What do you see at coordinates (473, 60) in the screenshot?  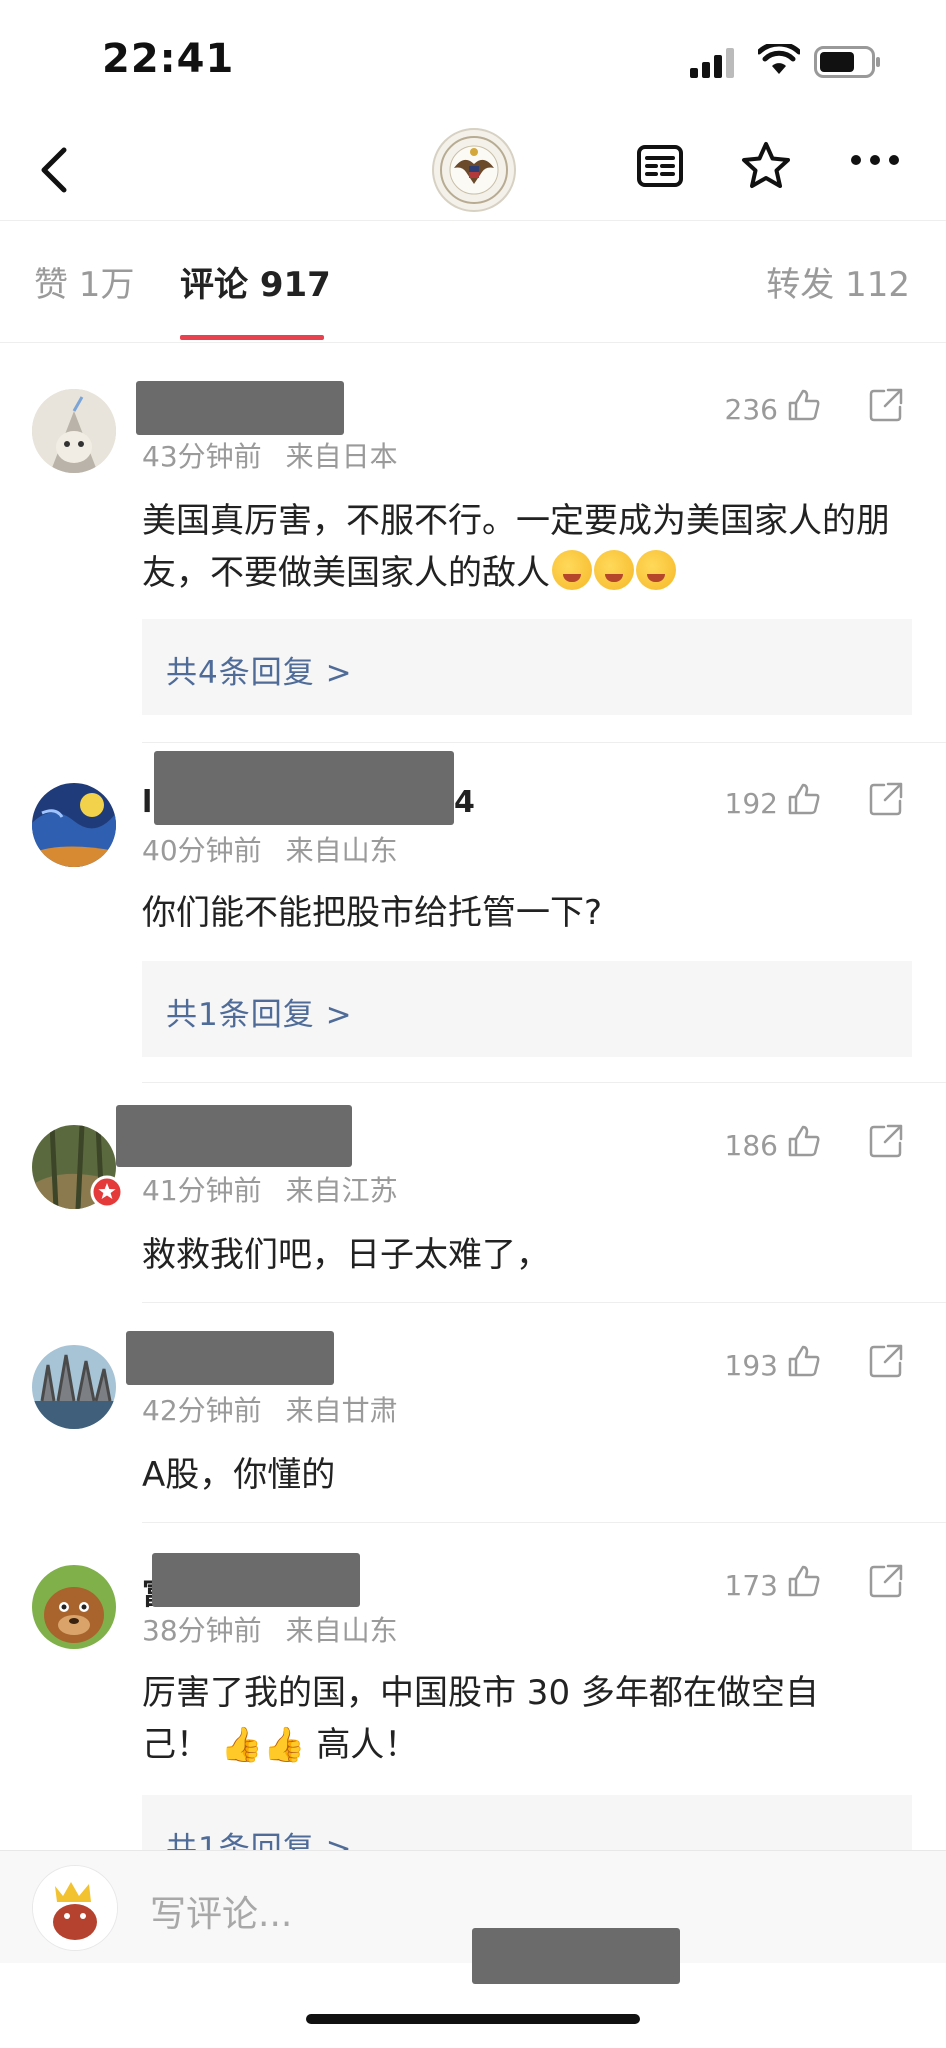 I see `status-bar: 22:41` at bounding box center [473, 60].